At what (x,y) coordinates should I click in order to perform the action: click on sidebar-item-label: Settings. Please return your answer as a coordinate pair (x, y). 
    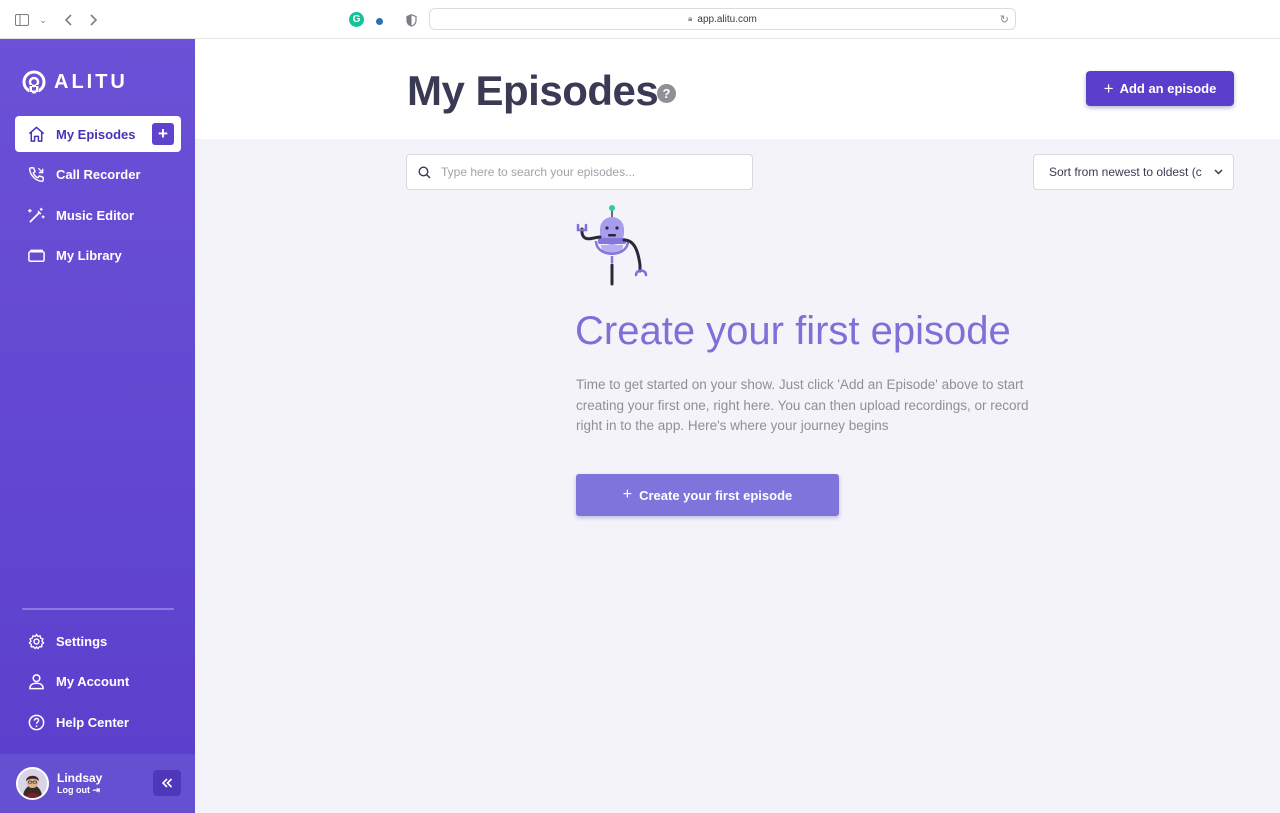
    Looking at the image, I should click on (82, 641).